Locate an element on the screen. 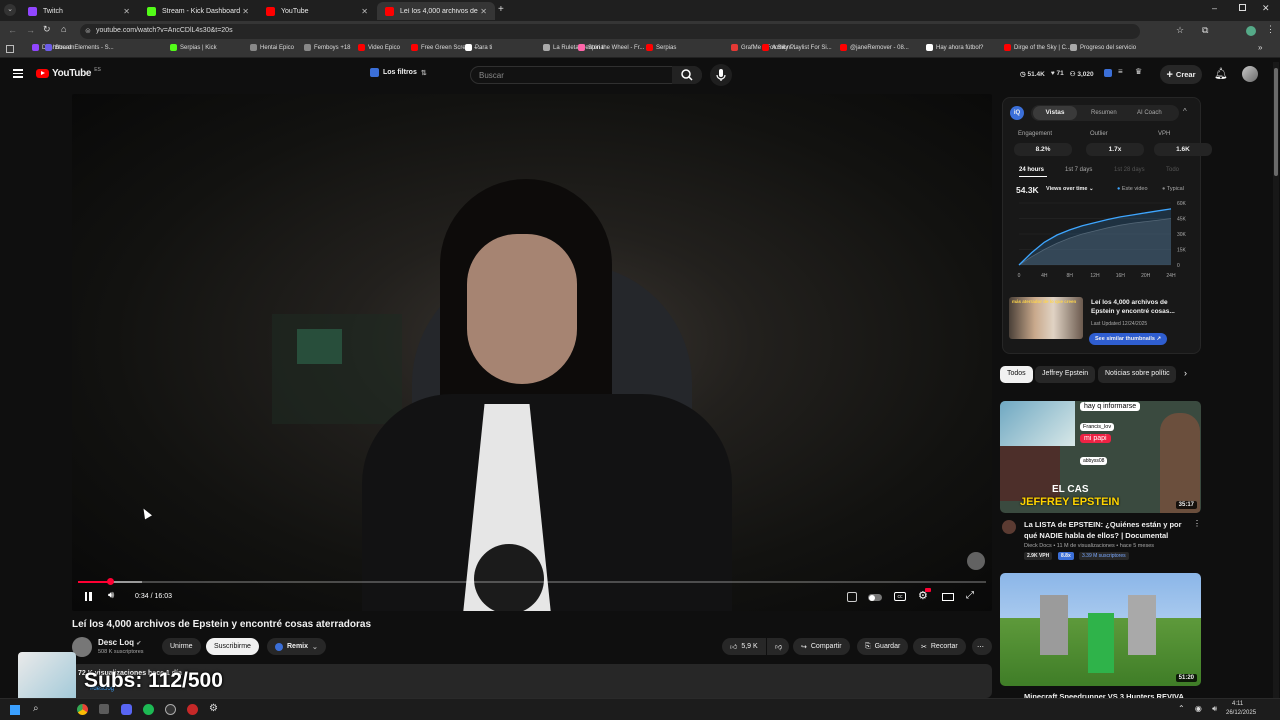 The width and height of the screenshot is (1280, 720). range-7d: 1st 7 days is located at coordinates (1078, 170).